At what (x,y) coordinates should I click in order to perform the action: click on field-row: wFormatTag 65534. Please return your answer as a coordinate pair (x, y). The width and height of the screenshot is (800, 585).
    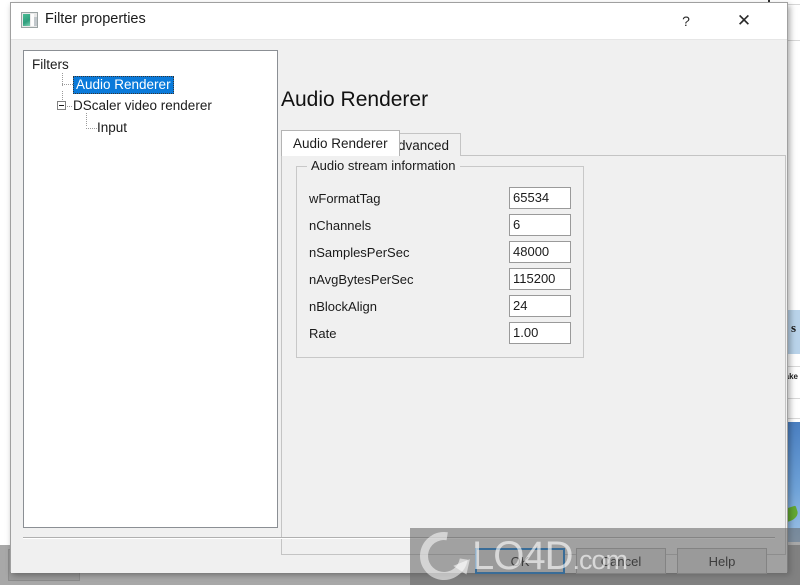
    Looking at the image, I should click on (442, 200).